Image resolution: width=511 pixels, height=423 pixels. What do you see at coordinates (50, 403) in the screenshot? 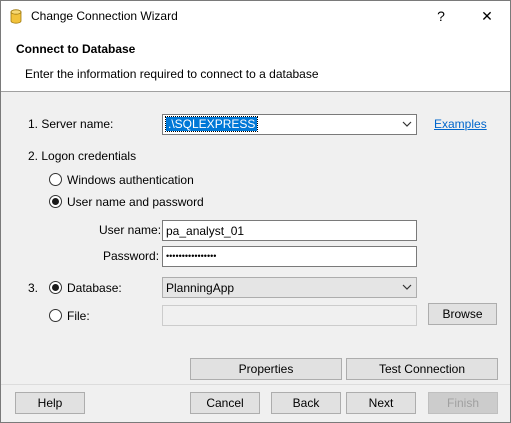
I see `help-button: Help` at bounding box center [50, 403].